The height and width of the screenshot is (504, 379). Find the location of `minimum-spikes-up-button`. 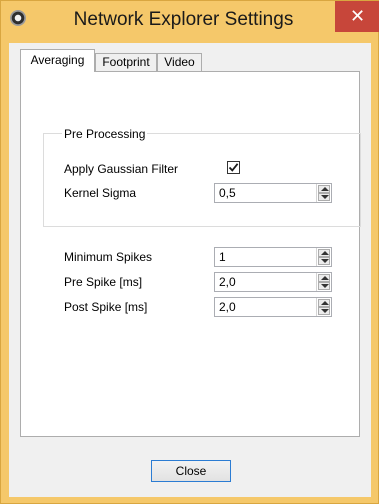

minimum-spikes-up-button is located at coordinates (324, 253).